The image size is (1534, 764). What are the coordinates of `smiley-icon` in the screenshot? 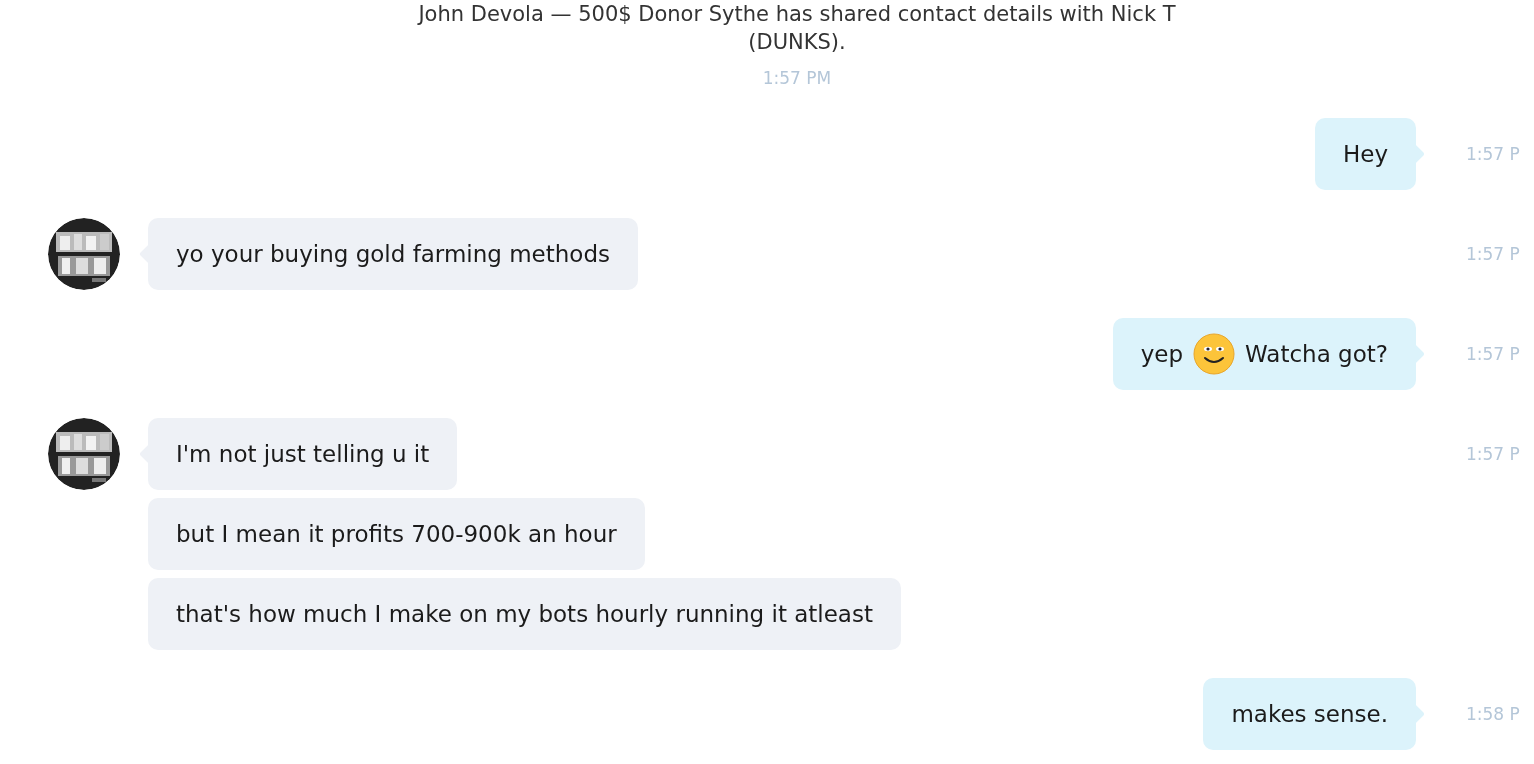 It's located at (1214, 354).